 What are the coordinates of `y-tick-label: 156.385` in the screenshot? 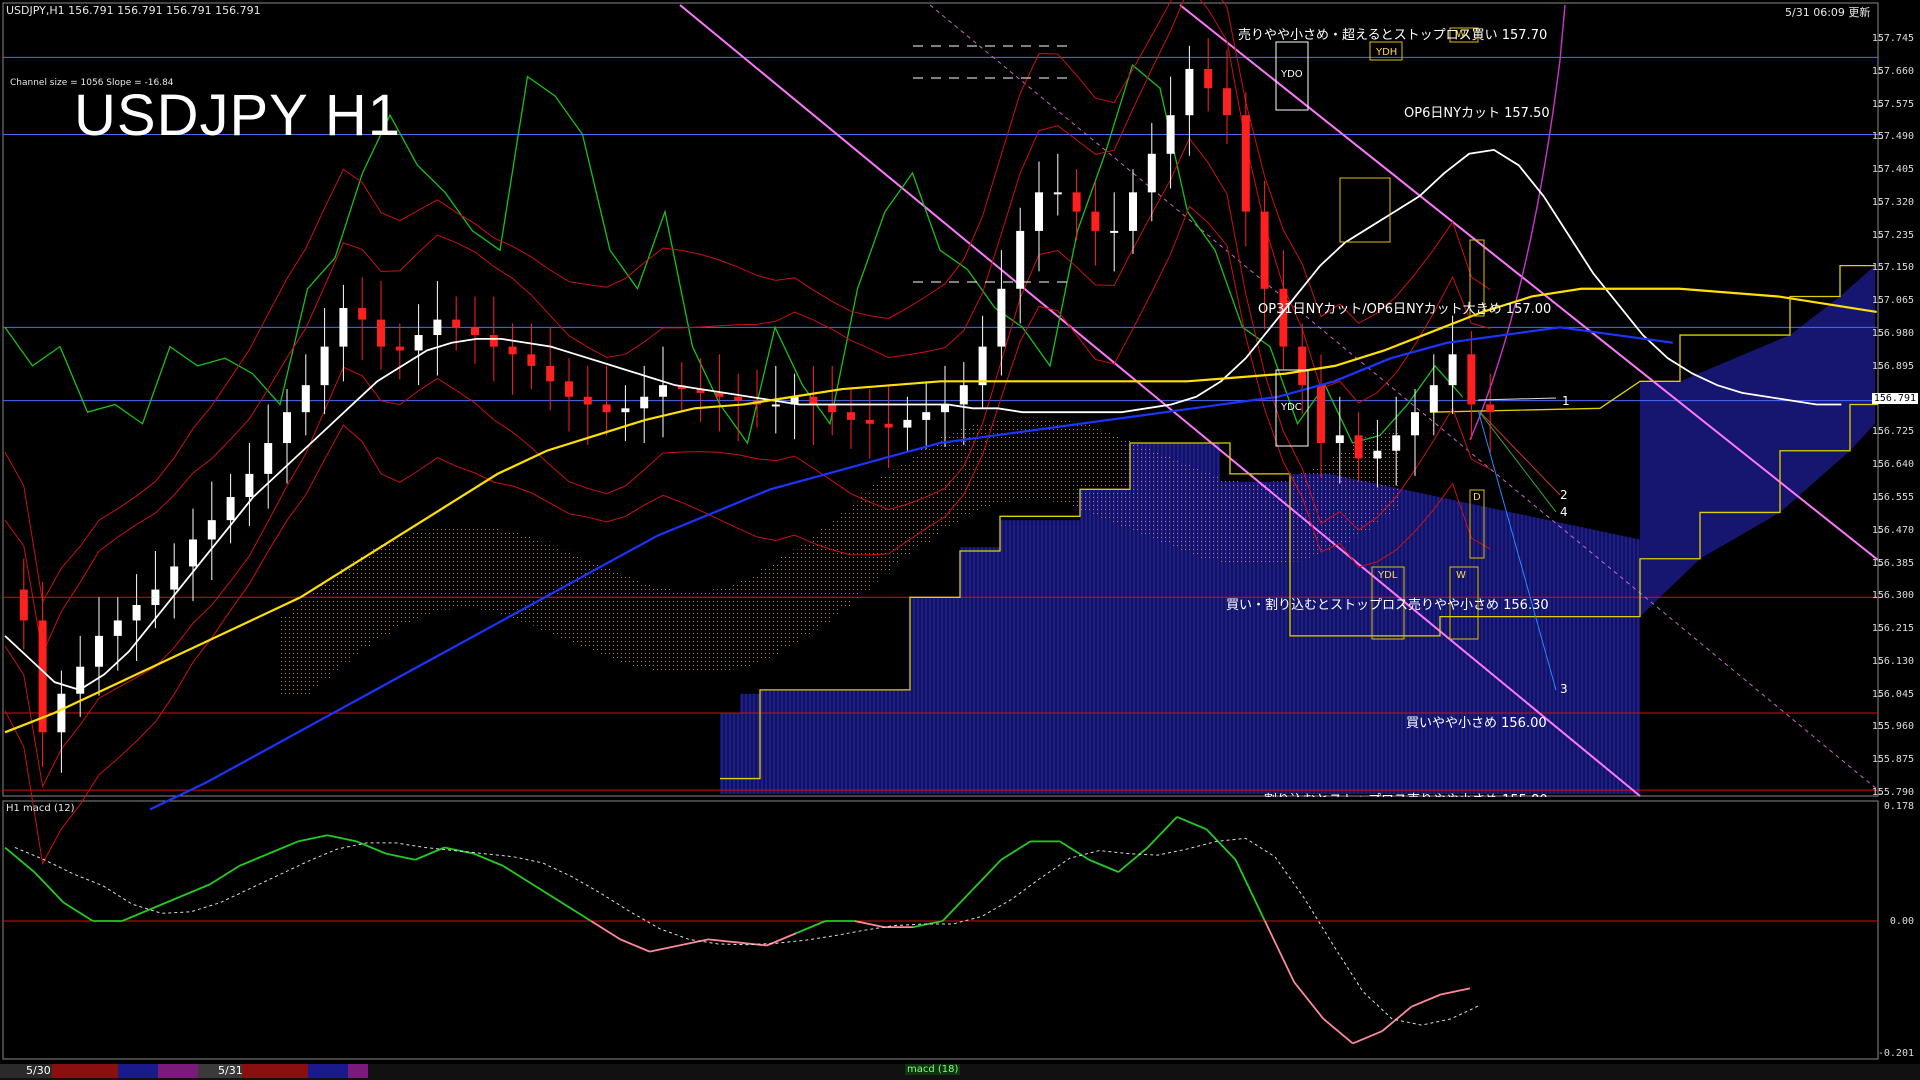 It's located at (1892, 563).